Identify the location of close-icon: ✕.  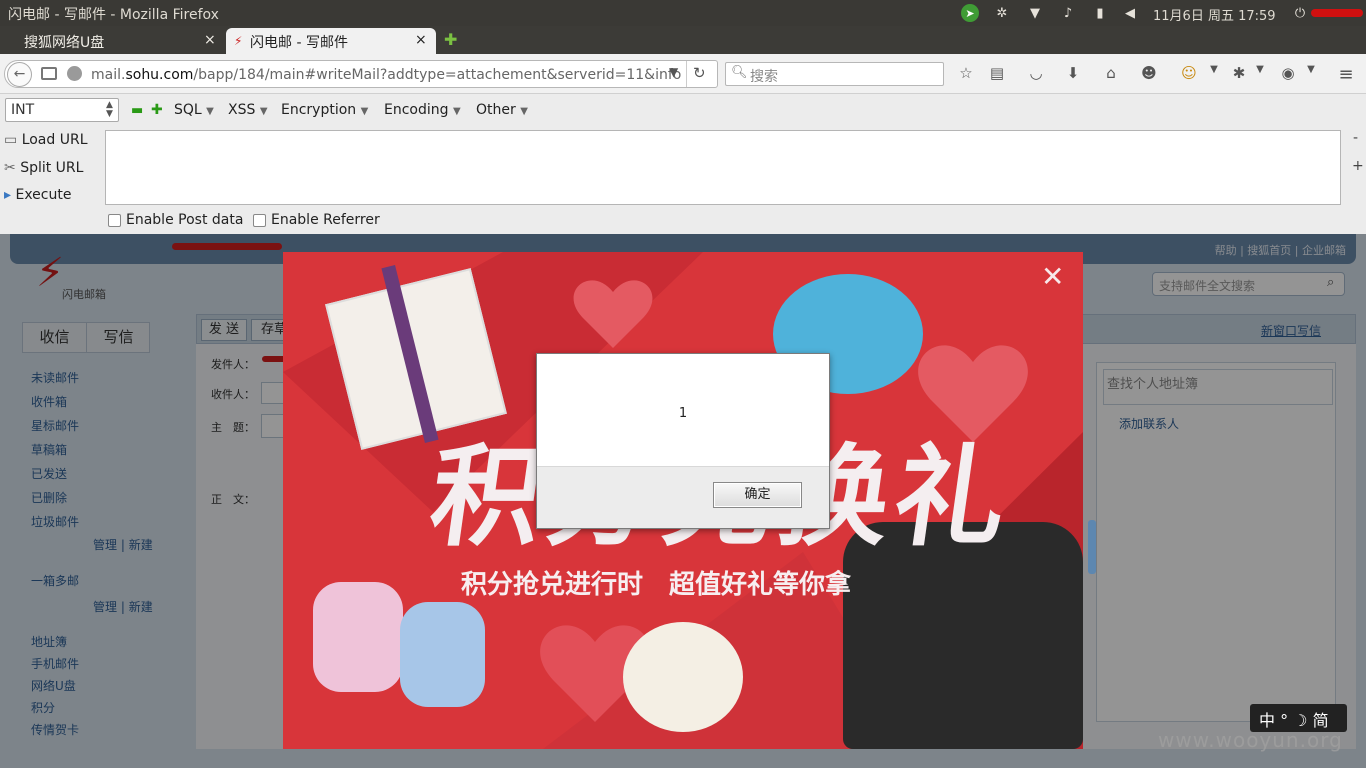
(1052, 276).